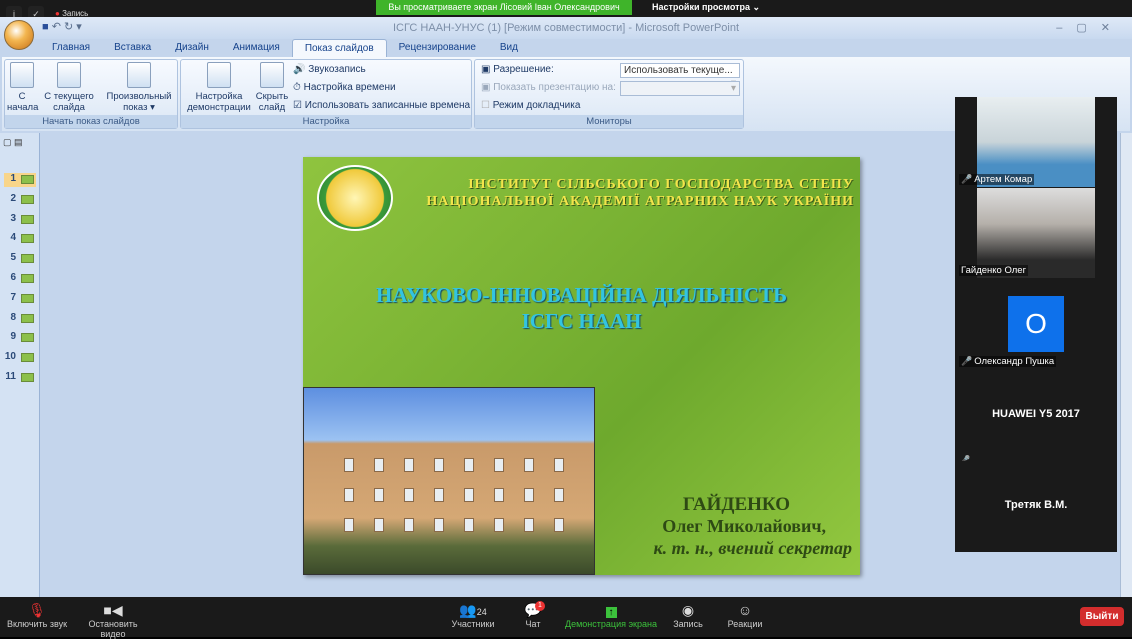 The width and height of the screenshot is (1132, 639). I want to click on participant-tile: HUAWEI Y5 2017 🎤, so click(1036, 417).